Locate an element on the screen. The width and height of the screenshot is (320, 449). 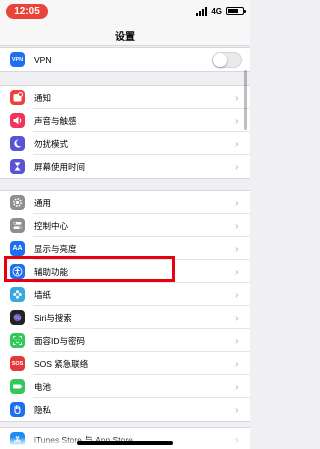
settings-row-vpn: VPN VPN is located at coordinates (125, 59).